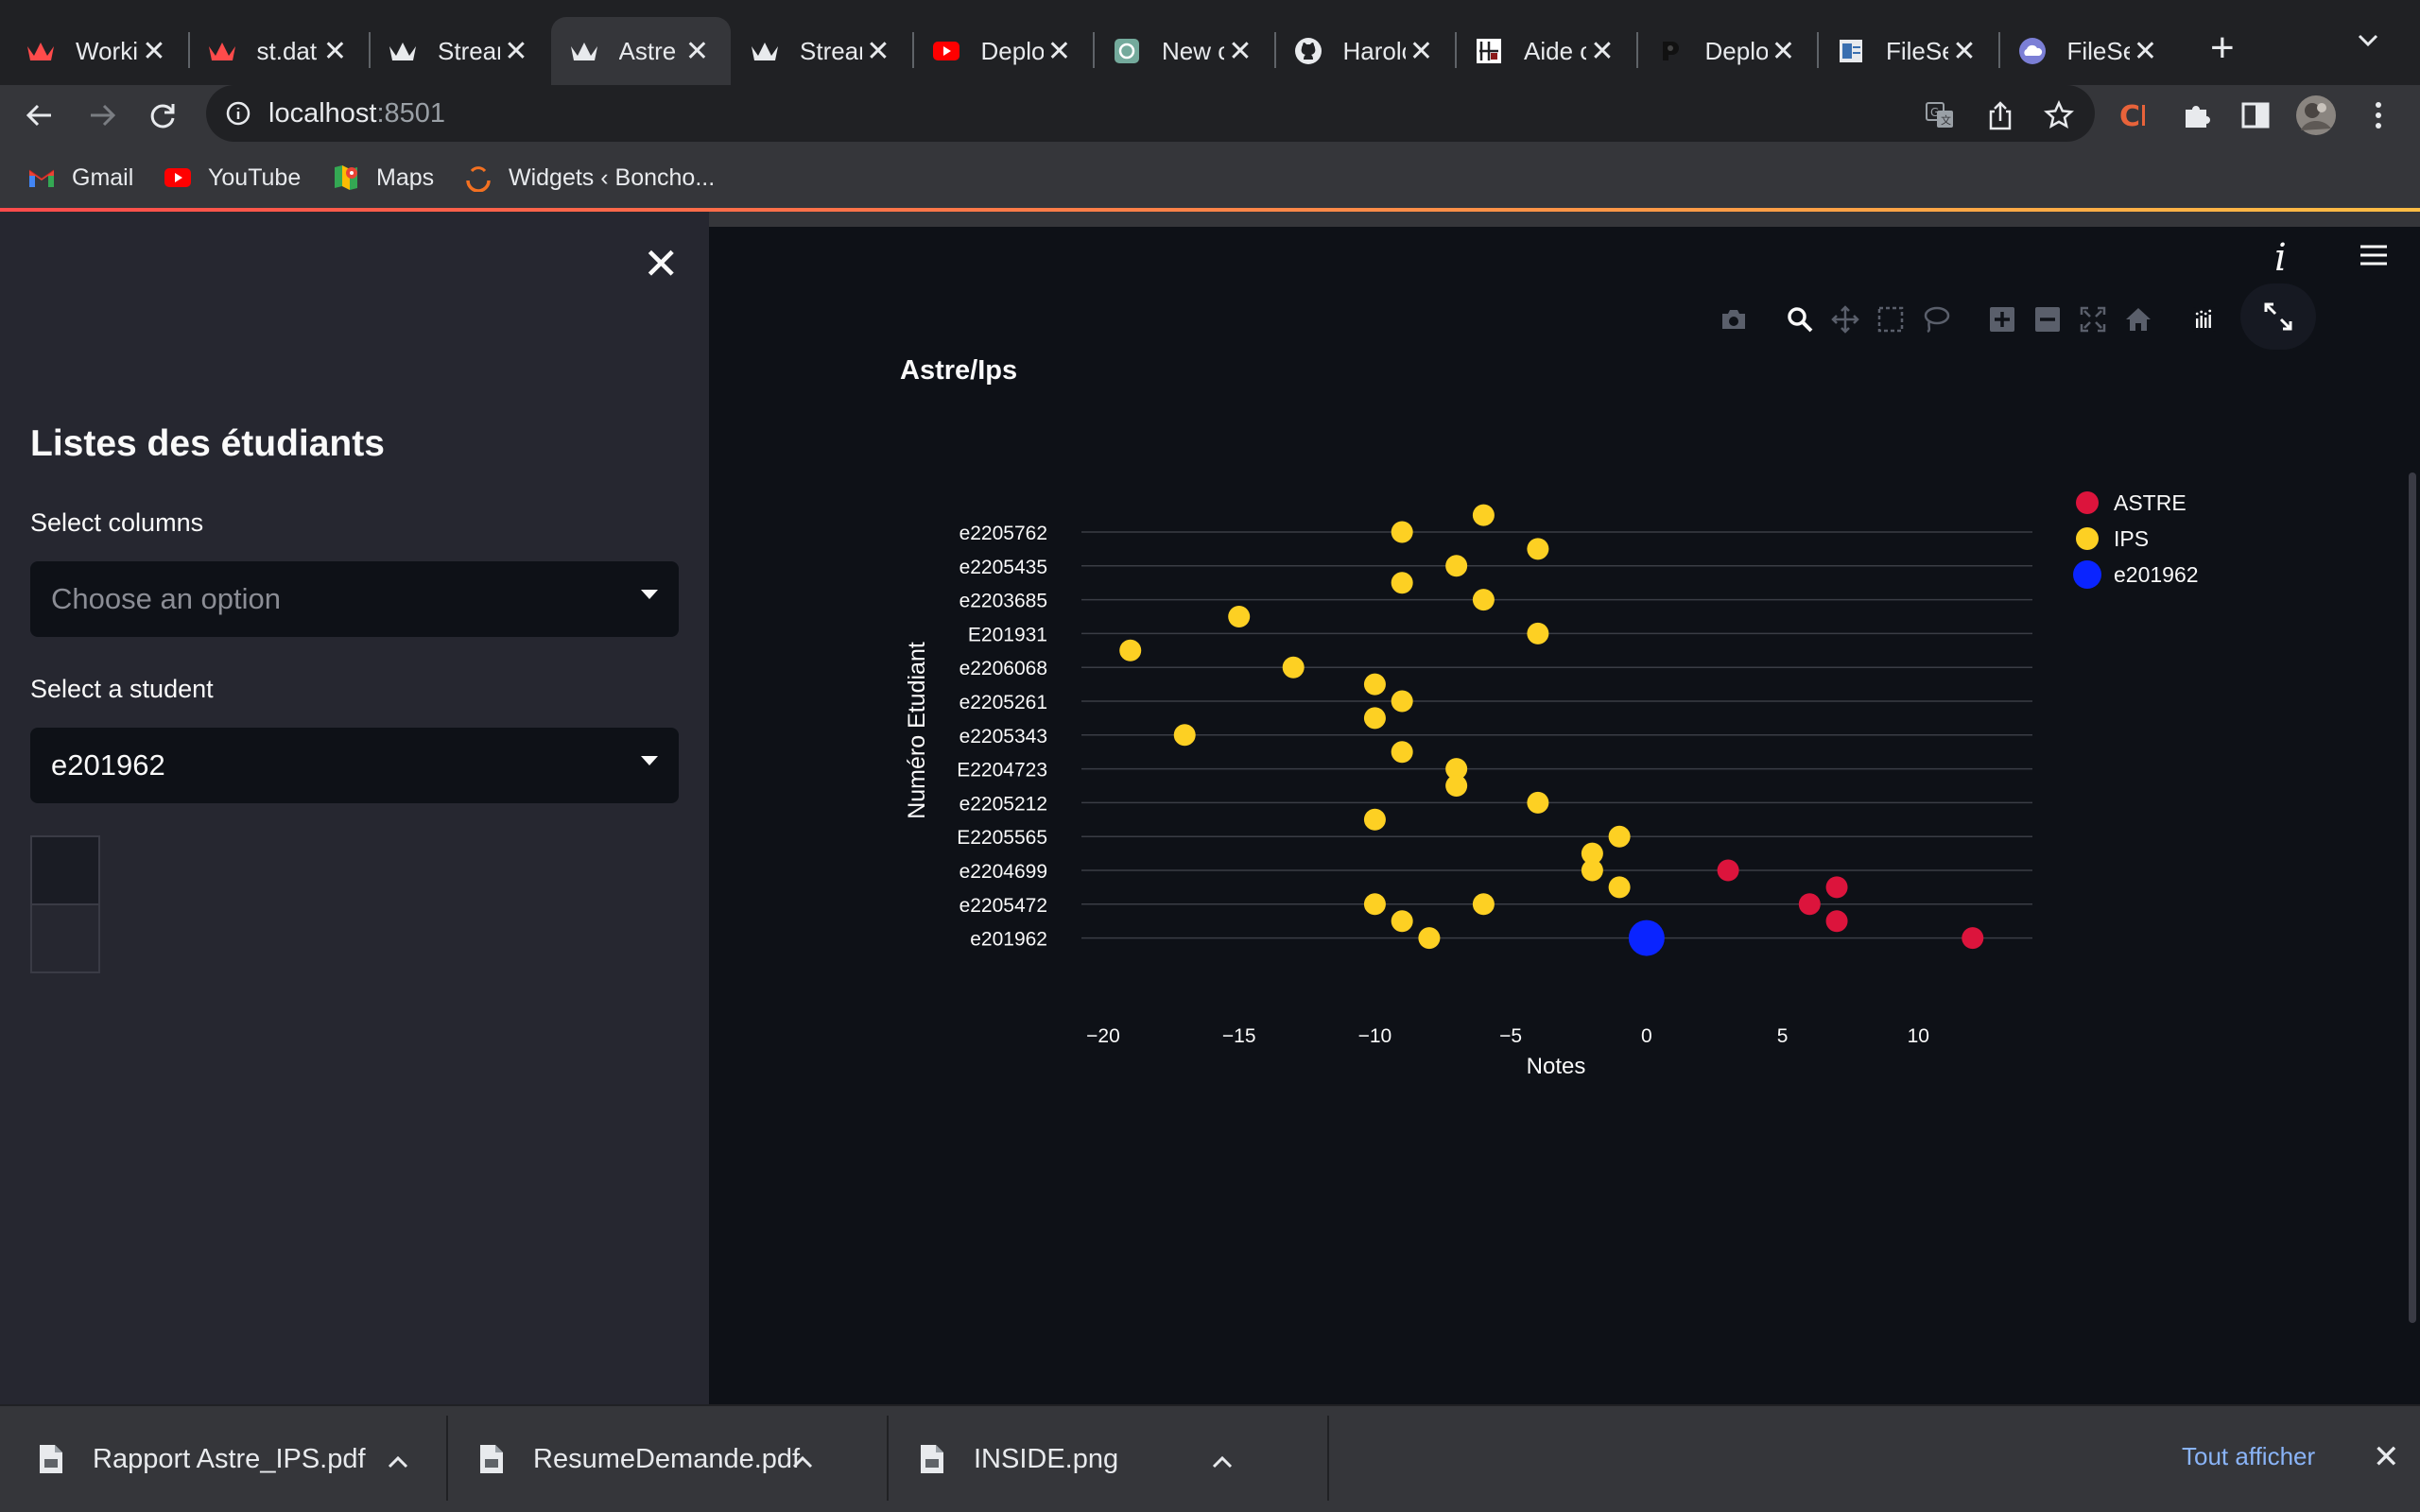  Describe the element at coordinates (1002, 771) in the screenshot. I see `y-tick-label: E2204723` at that location.